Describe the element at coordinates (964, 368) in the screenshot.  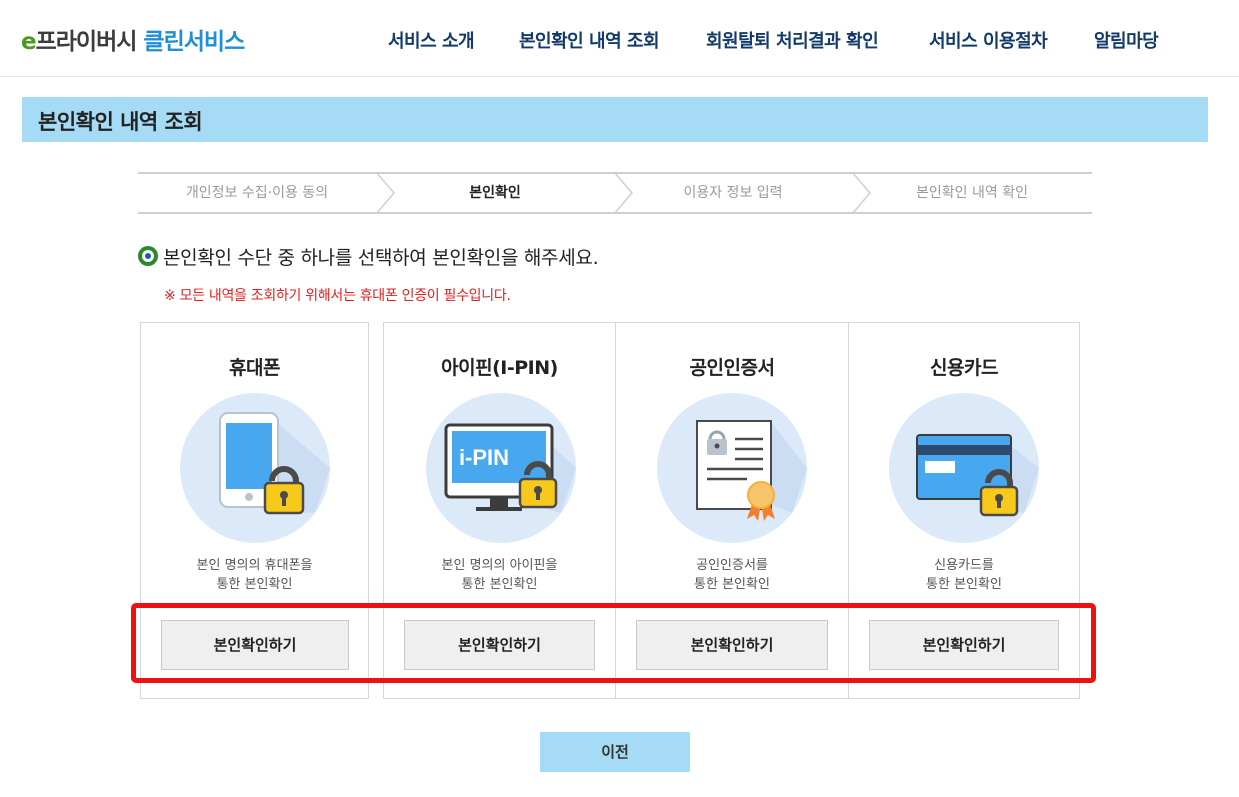
I see `method-title: 신용카드` at that location.